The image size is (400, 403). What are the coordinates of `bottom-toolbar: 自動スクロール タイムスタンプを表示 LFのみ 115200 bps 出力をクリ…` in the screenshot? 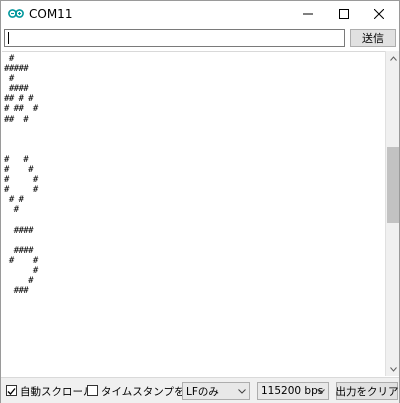 It's located at (200, 390).